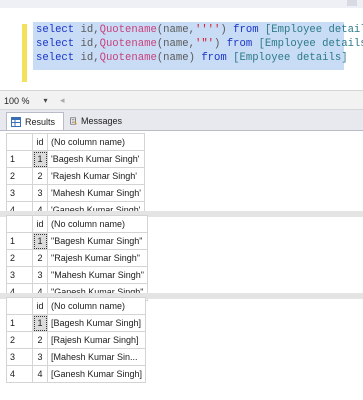 The image size is (363, 400). Describe the element at coordinates (17, 100) in the screenshot. I see `zoom-value: 100 %` at that location.